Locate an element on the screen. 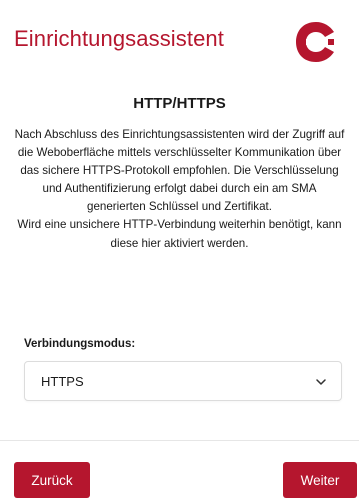 The image size is (359, 502). back-button: Zurück is located at coordinates (52, 480).